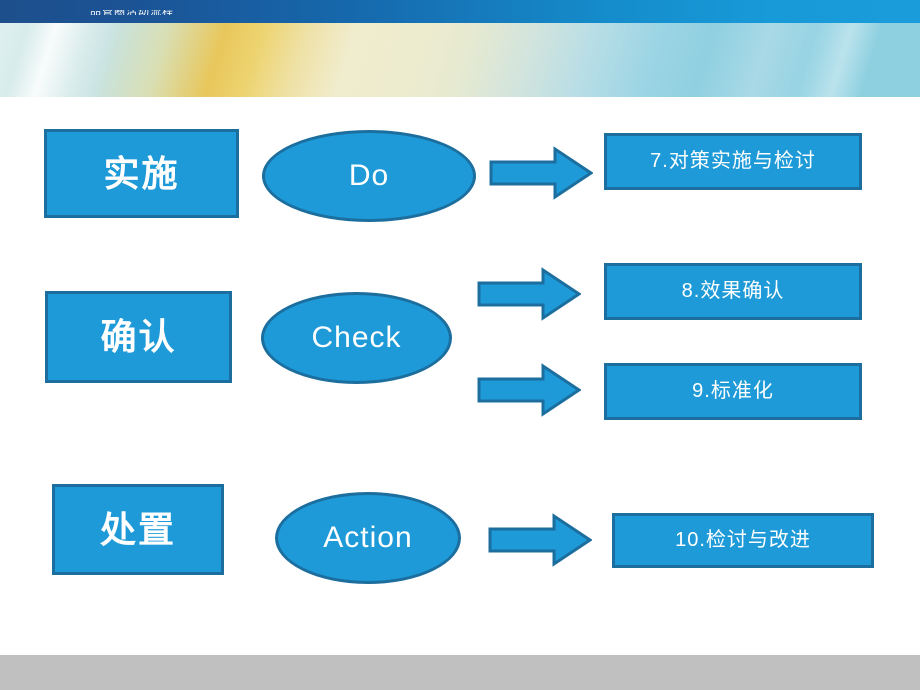 Image resolution: width=920 pixels, height=690 pixels. I want to click on band-light-streak, so click(810, 60).